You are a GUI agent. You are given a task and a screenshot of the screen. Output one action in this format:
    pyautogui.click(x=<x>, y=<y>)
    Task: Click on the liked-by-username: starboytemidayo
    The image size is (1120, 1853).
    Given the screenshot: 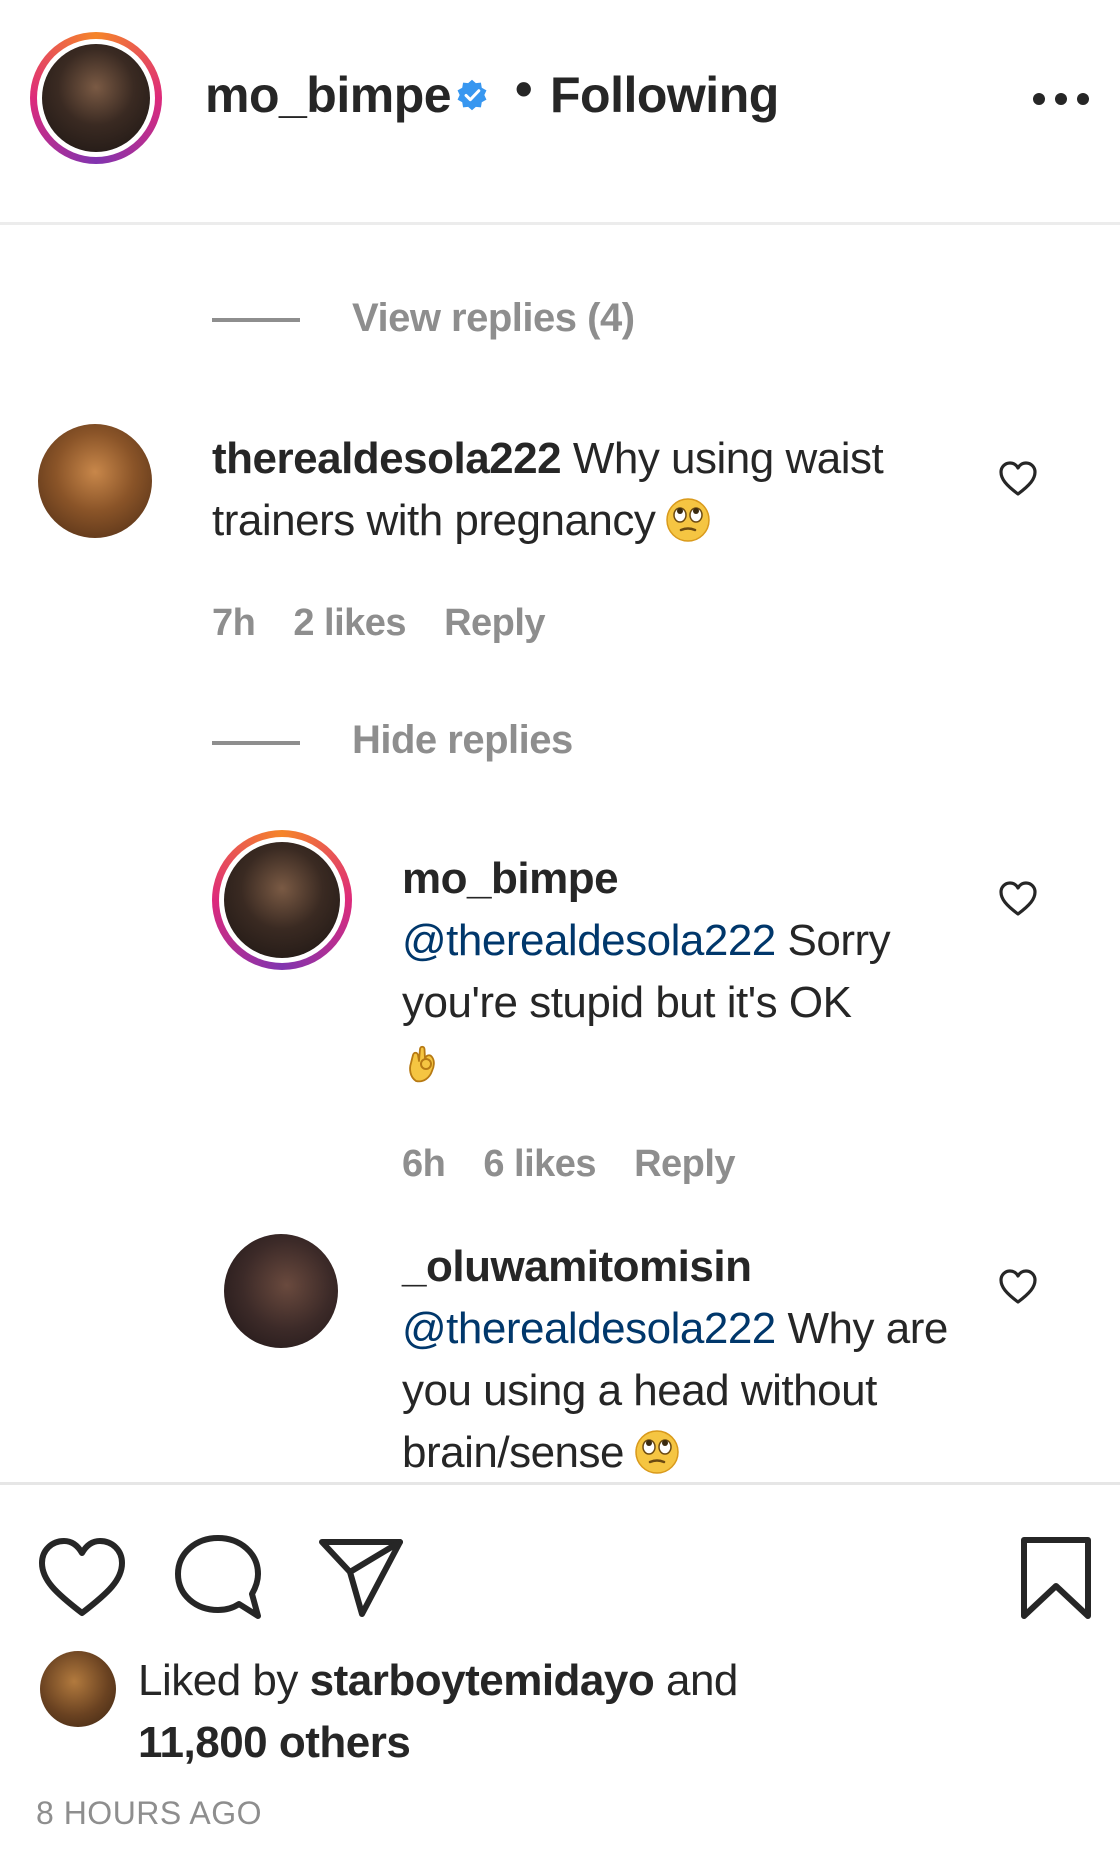 What is the action you would take?
    pyautogui.click(x=482, y=1680)
    